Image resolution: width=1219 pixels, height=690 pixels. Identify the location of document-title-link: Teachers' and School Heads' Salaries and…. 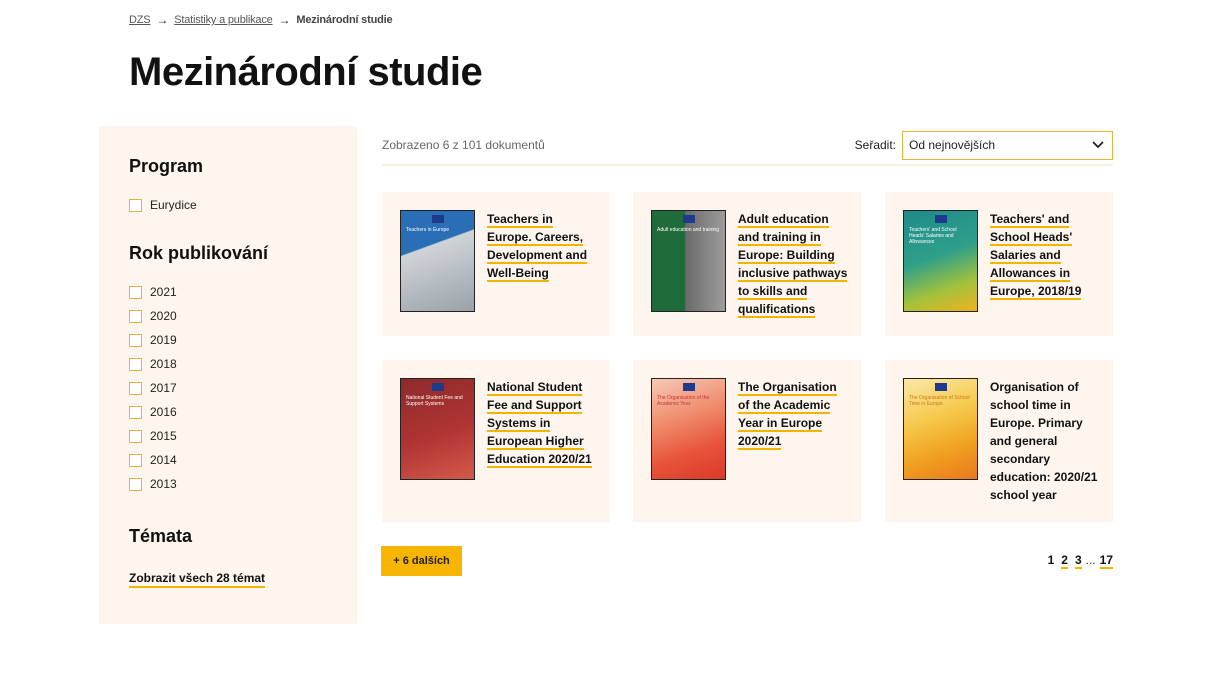
(1045, 264).